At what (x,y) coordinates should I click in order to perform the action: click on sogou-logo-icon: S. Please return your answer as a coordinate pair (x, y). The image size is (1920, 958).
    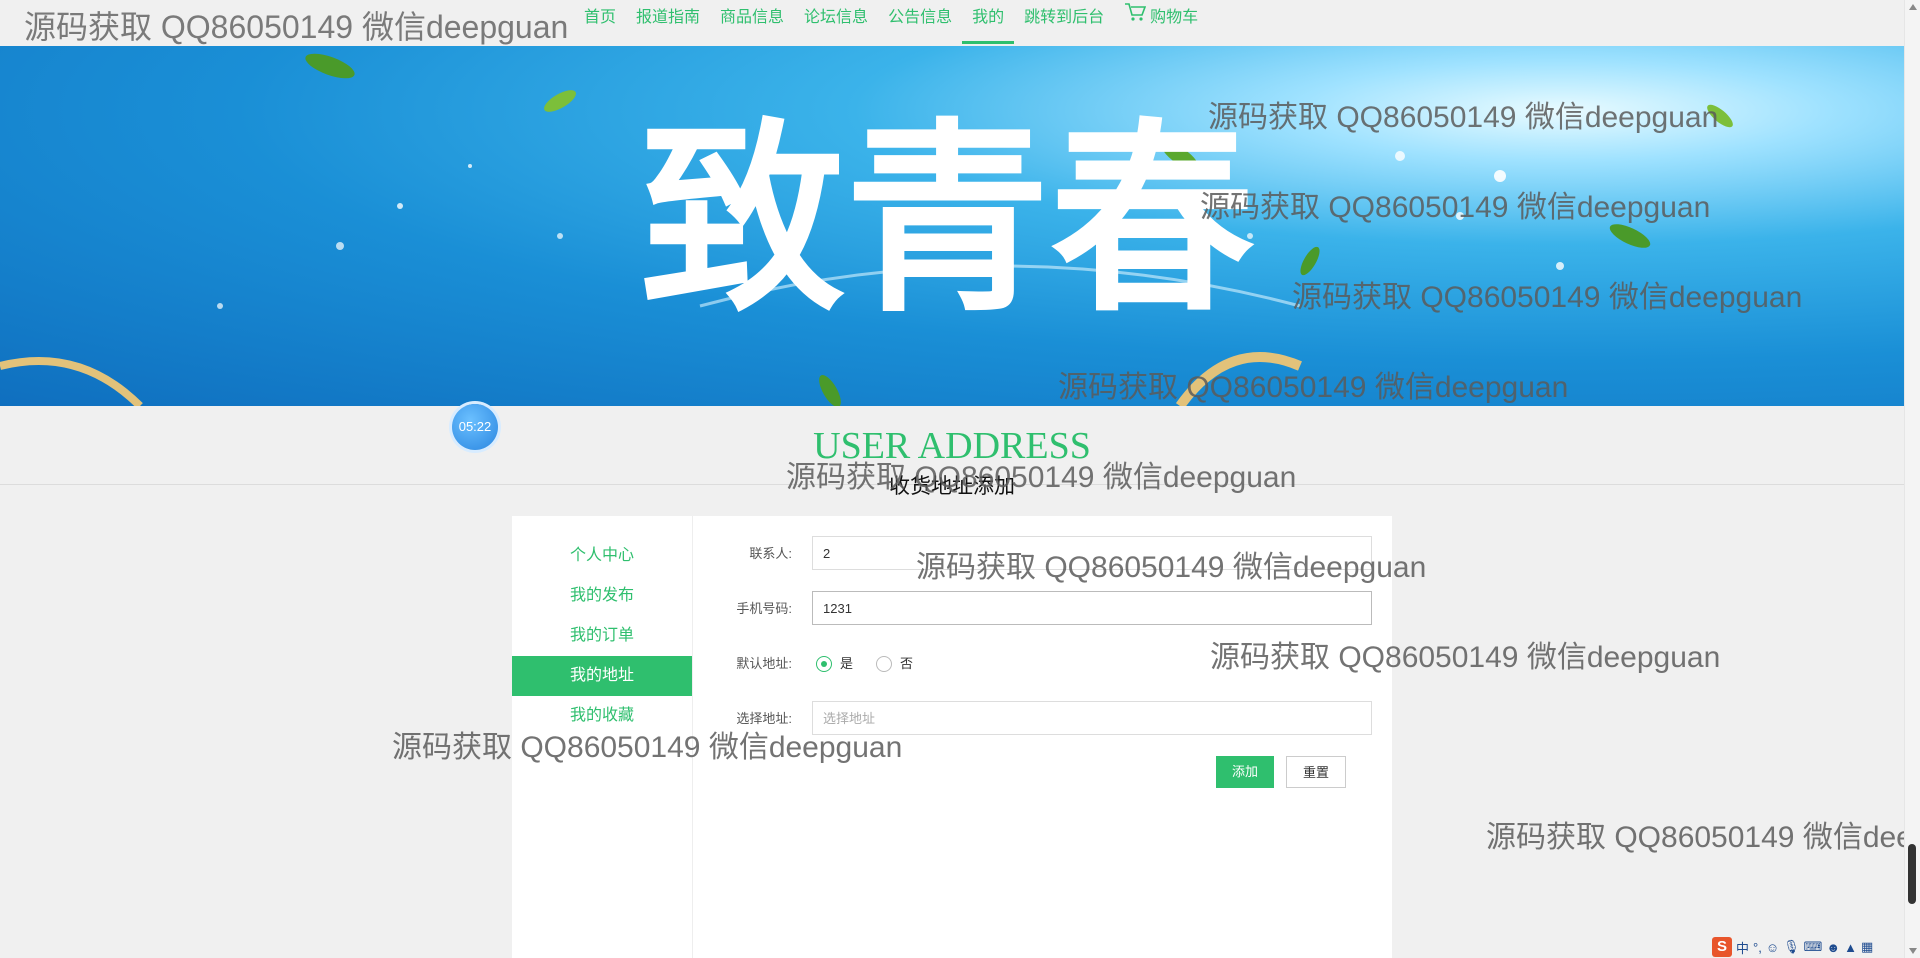
    Looking at the image, I should click on (1722, 947).